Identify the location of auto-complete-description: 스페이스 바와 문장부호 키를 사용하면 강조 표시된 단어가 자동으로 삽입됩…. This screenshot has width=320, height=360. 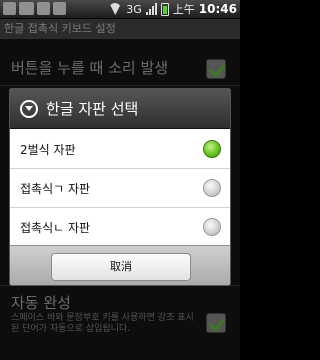
(102, 323).